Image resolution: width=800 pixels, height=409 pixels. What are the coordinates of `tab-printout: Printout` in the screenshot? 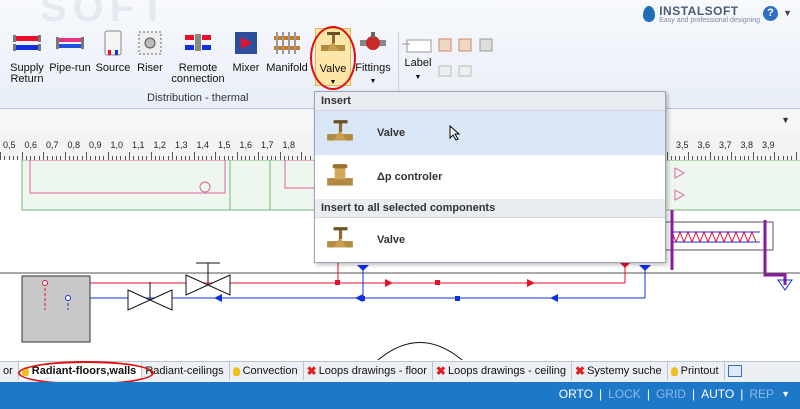 It's located at (696, 371).